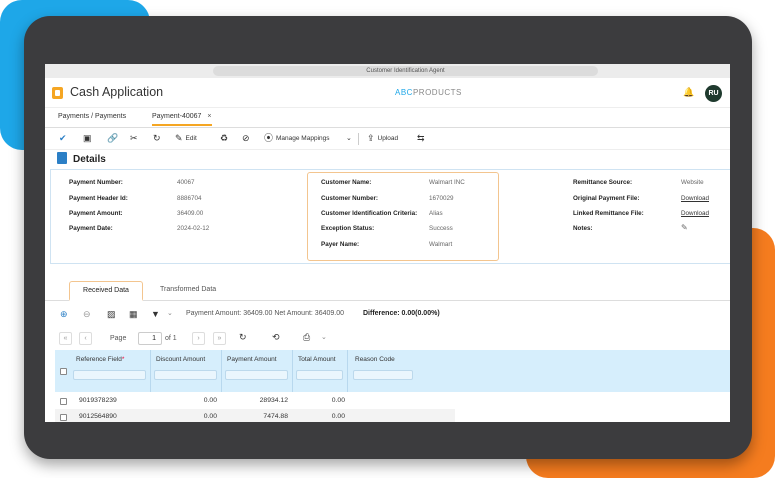  What do you see at coordinates (111, 314) in the screenshot?
I see `image-icon: ▨` at bounding box center [111, 314].